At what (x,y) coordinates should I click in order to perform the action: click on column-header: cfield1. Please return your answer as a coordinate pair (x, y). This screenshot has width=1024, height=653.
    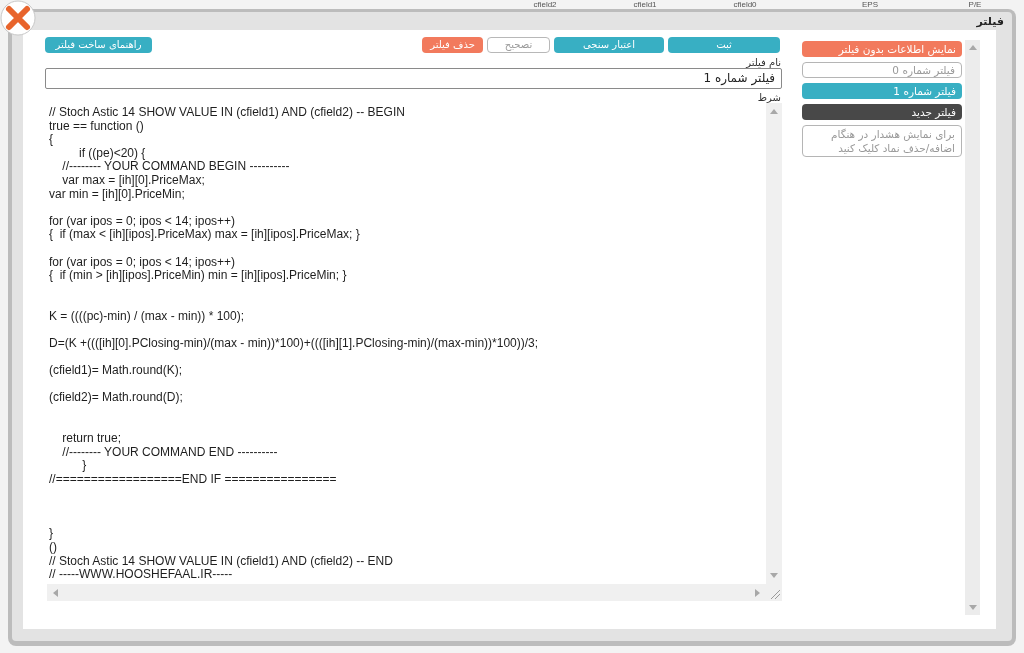
    Looking at the image, I should click on (645, 4).